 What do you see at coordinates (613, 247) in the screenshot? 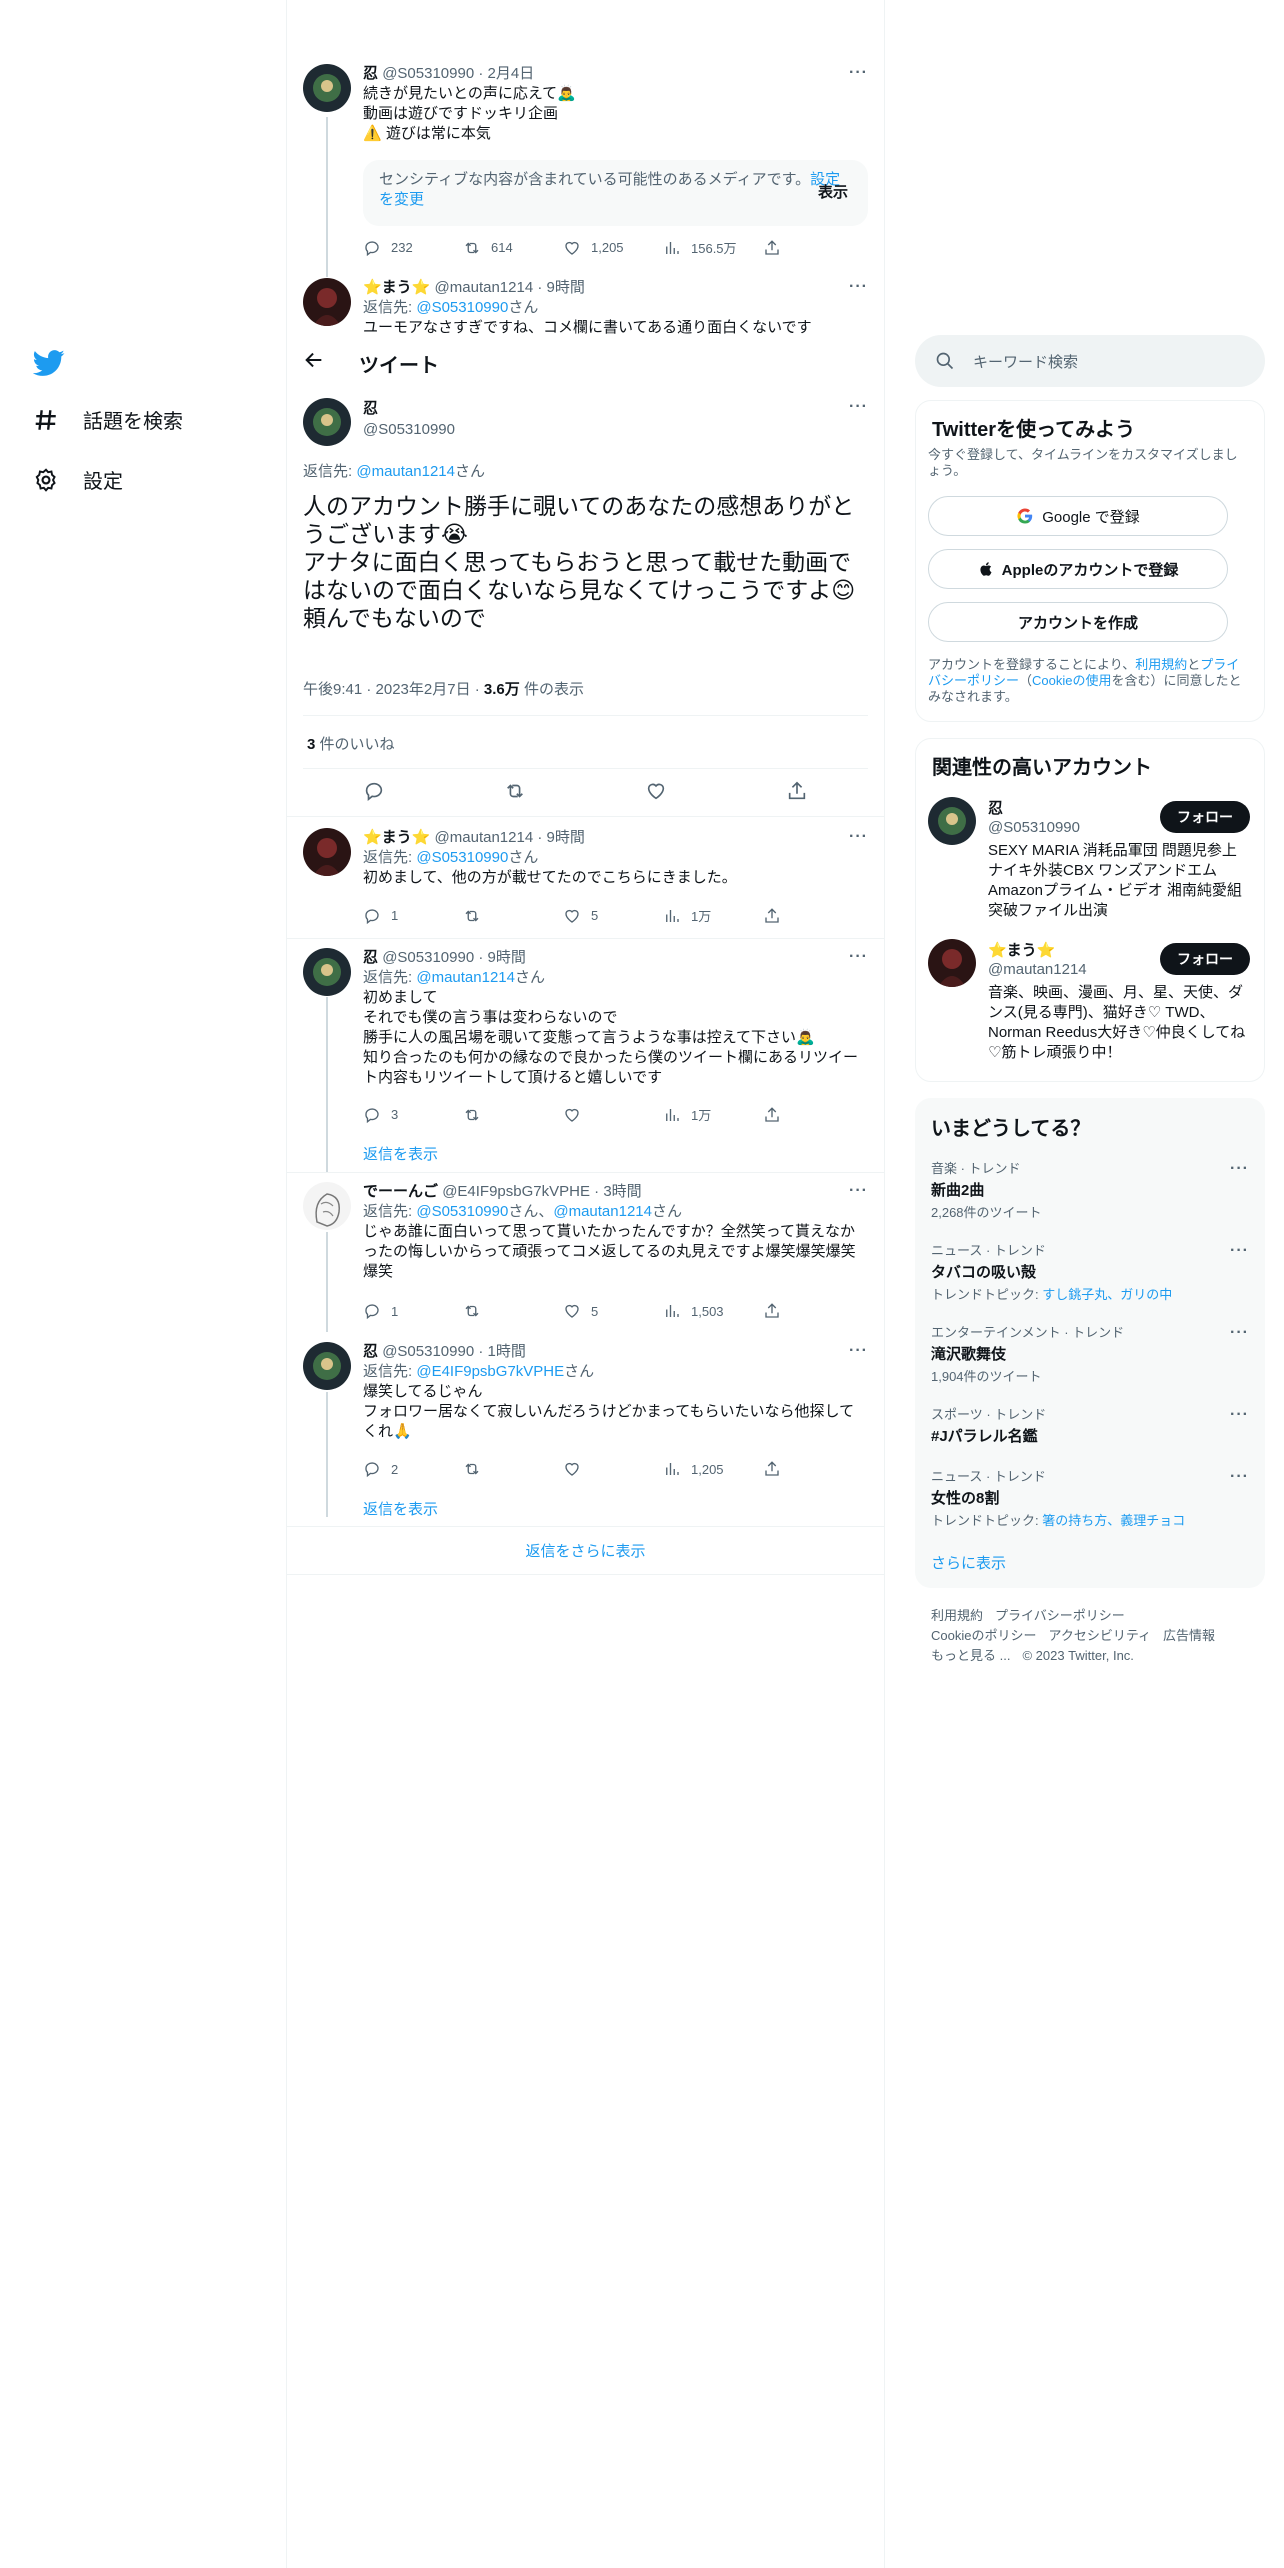
I see `like-button: 1,205` at bounding box center [613, 247].